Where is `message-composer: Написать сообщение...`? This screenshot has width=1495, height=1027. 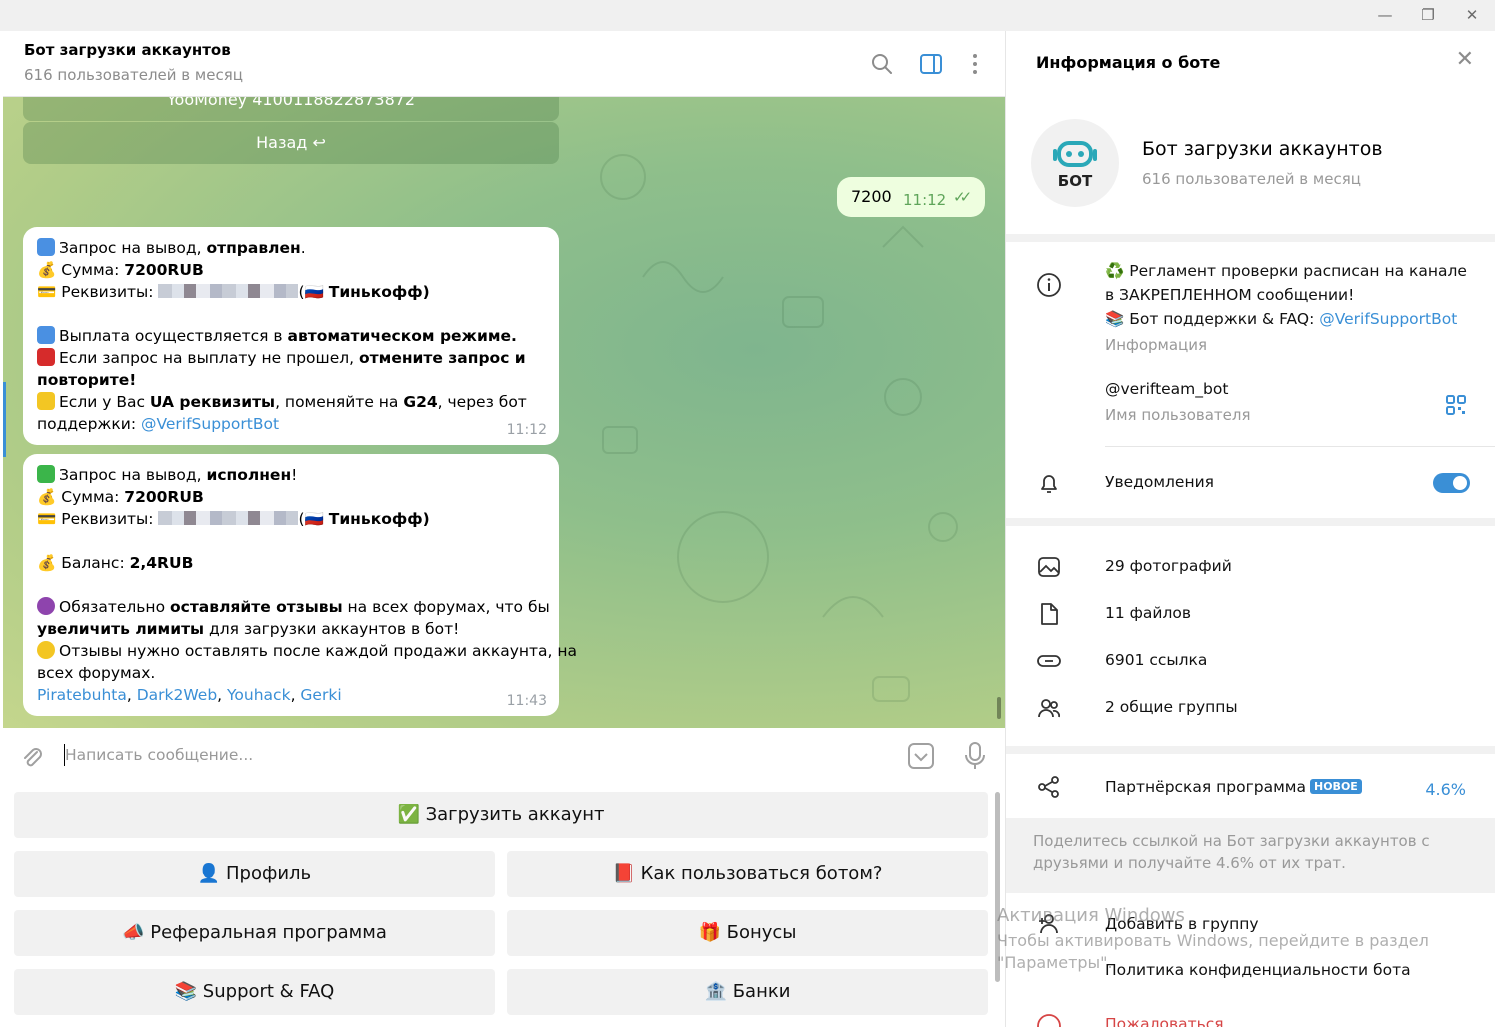 message-composer: Написать сообщение... is located at coordinates (504, 756).